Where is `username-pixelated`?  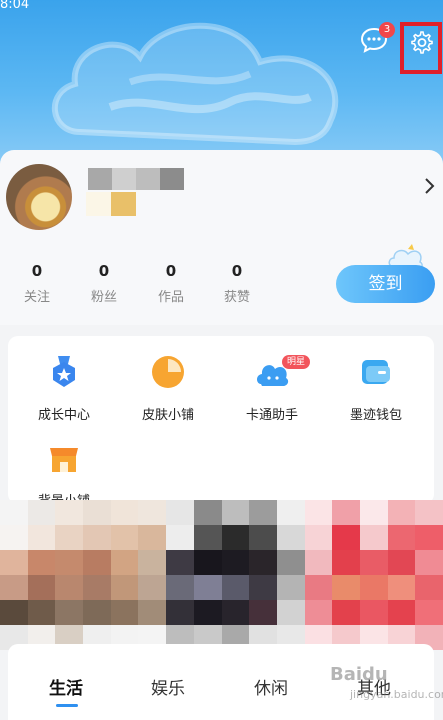 username-pixelated is located at coordinates (136, 179).